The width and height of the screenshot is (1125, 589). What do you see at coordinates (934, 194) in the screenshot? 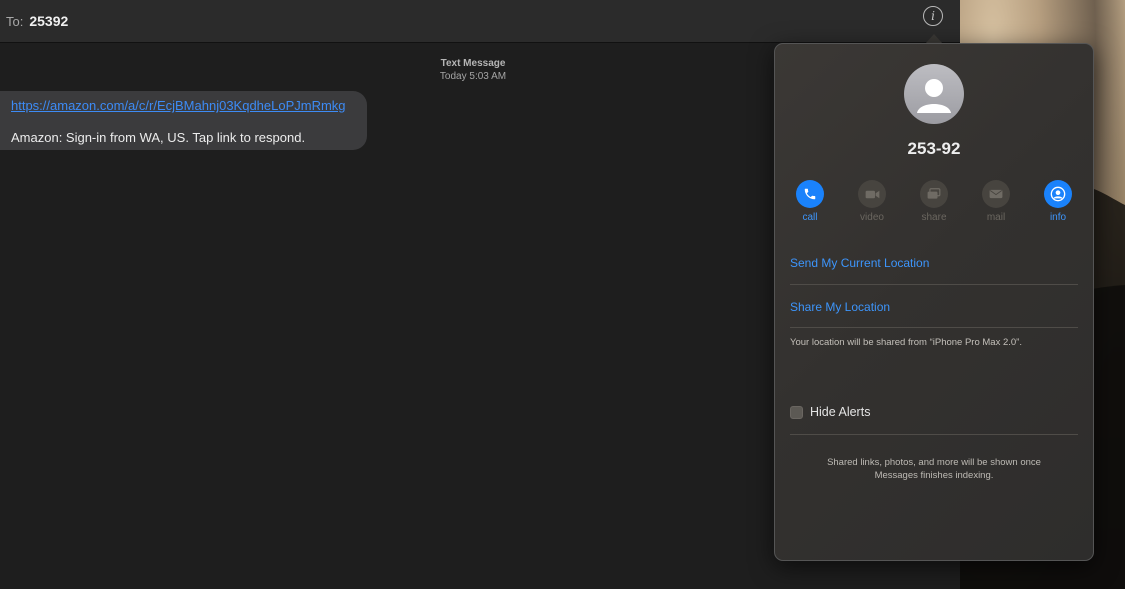
I see `screen-share-icon` at bounding box center [934, 194].